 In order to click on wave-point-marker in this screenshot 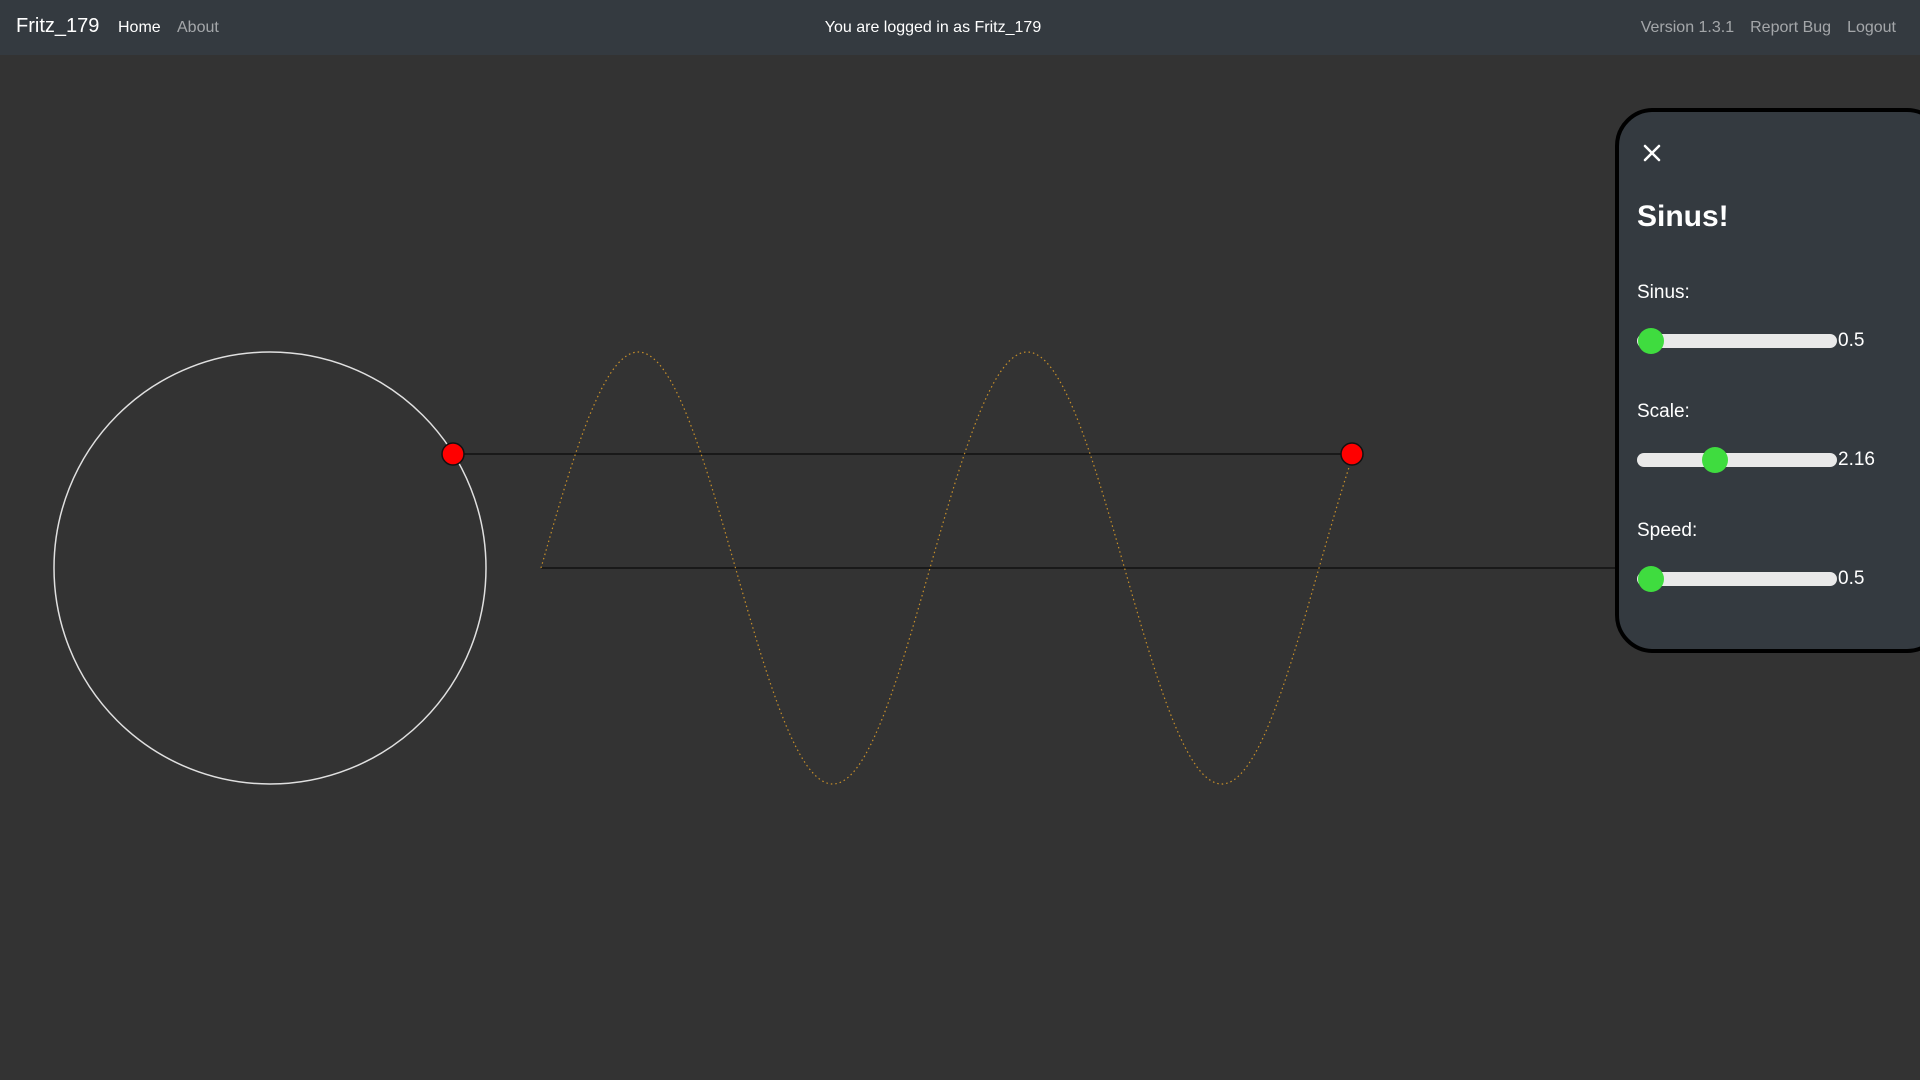, I will do `click(1352, 454)`.